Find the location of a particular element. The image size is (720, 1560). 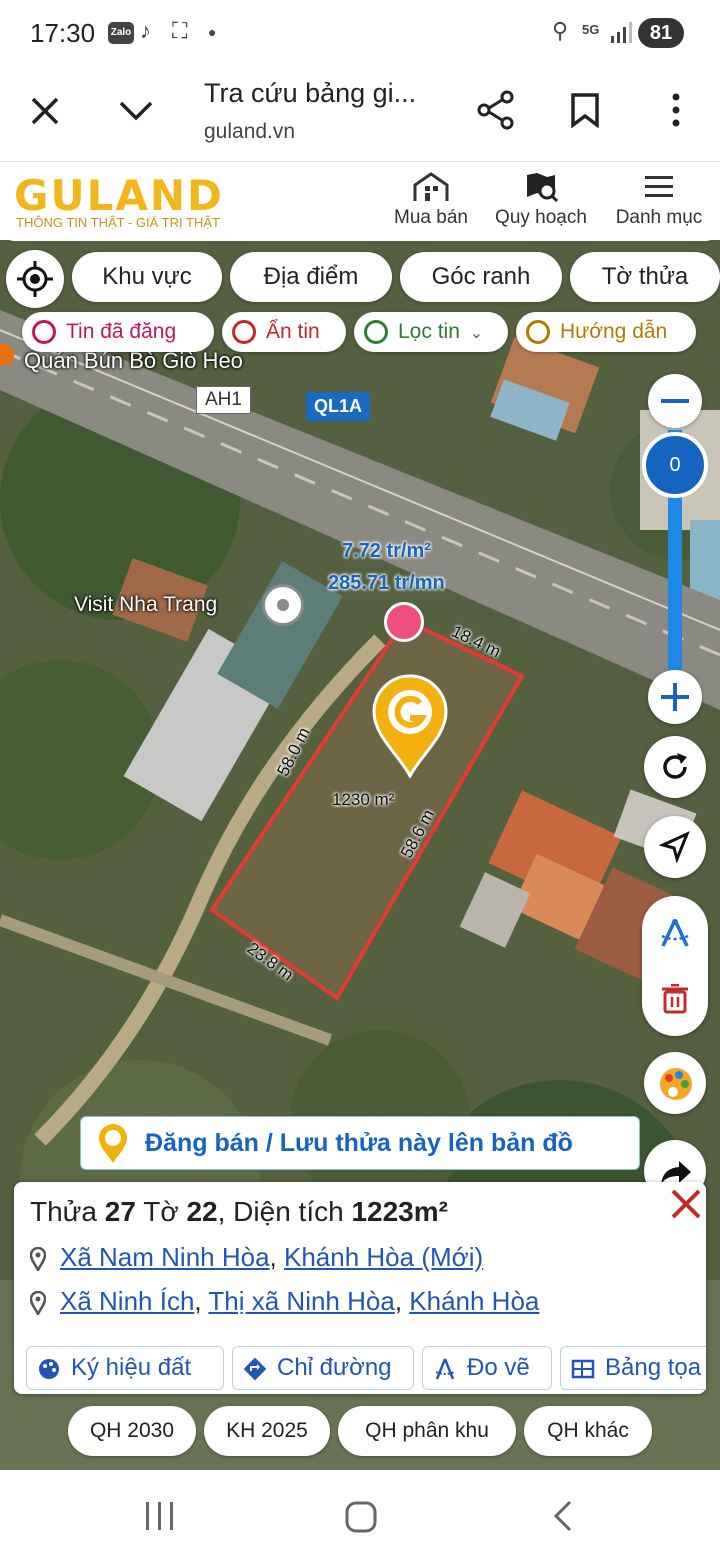

filter-label: Lọc tin is located at coordinates (429, 331).